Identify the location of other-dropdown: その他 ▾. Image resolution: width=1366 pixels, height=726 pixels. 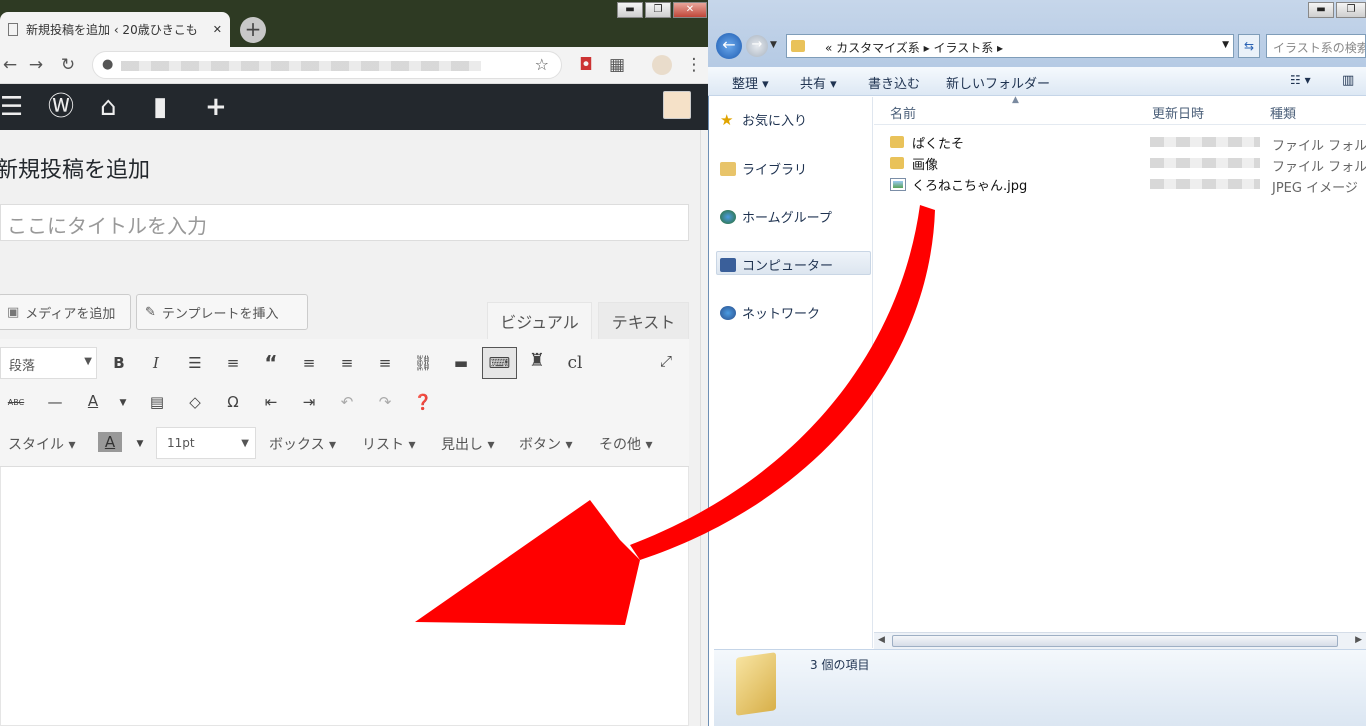
(625, 444).